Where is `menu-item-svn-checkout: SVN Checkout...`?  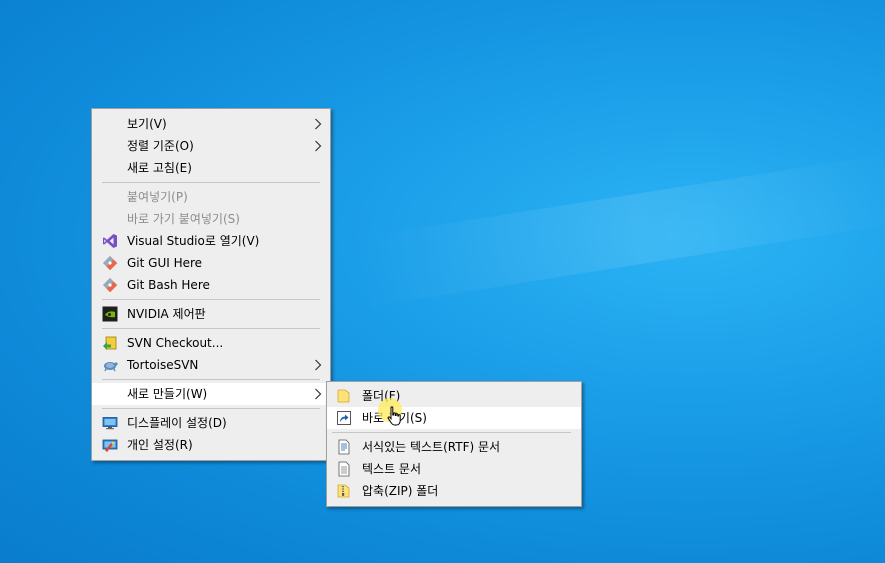 menu-item-svn-checkout: SVN Checkout... is located at coordinates (211, 343).